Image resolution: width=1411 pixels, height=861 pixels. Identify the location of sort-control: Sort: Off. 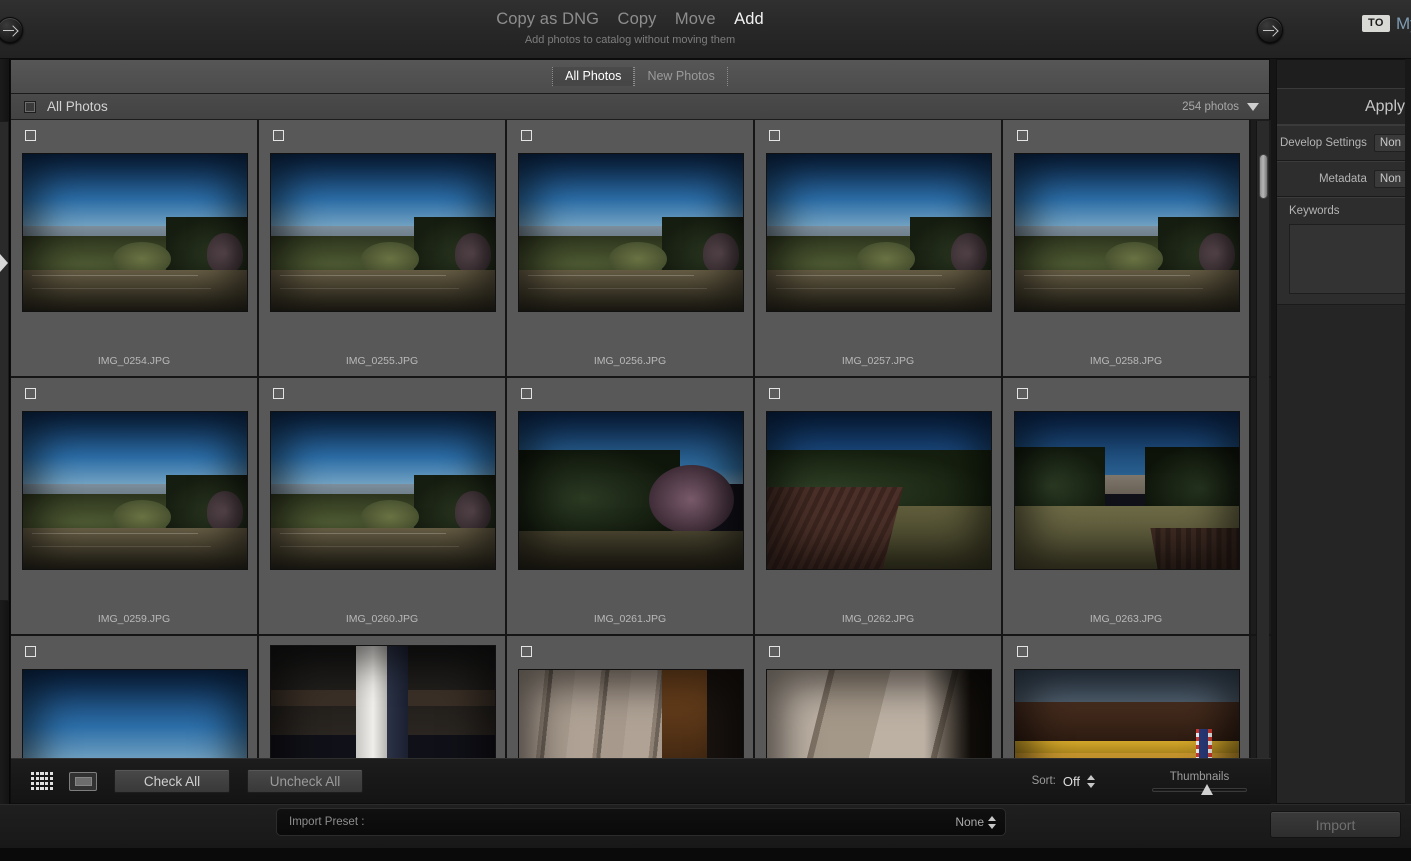
(1064, 781).